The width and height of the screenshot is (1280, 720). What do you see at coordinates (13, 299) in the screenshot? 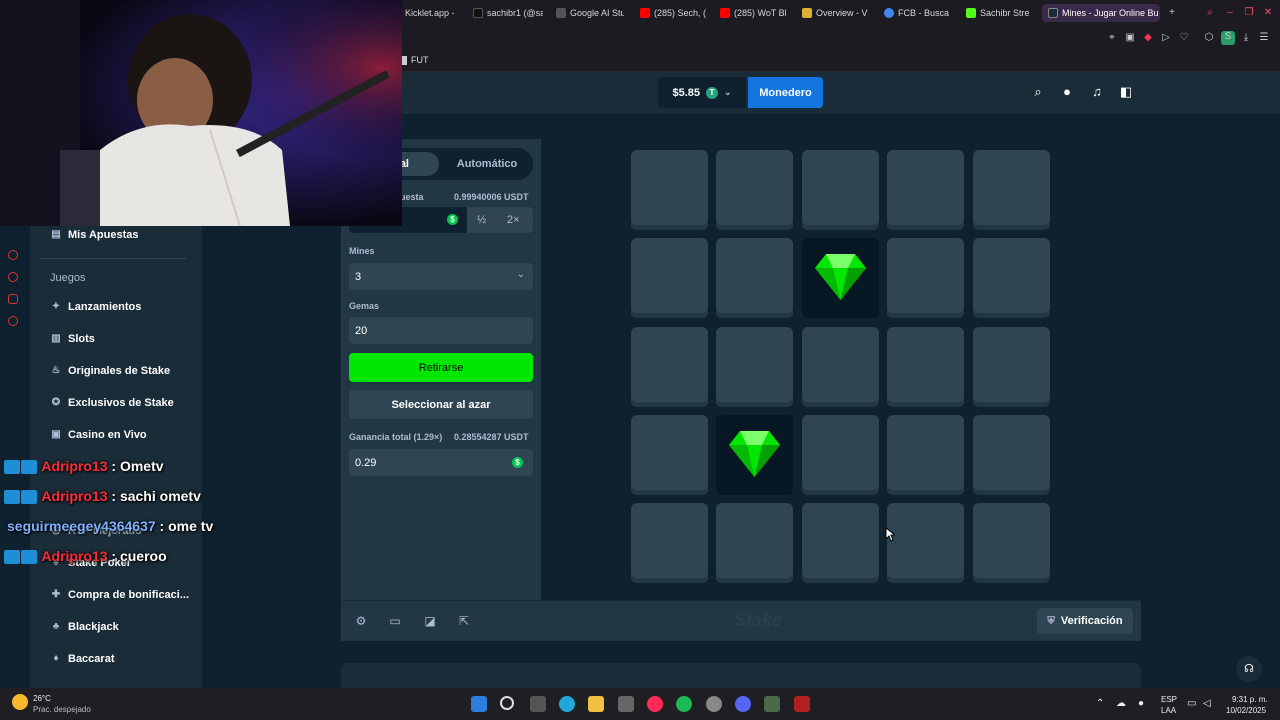
I see `chat-icon` at bounding box center [13, 299].